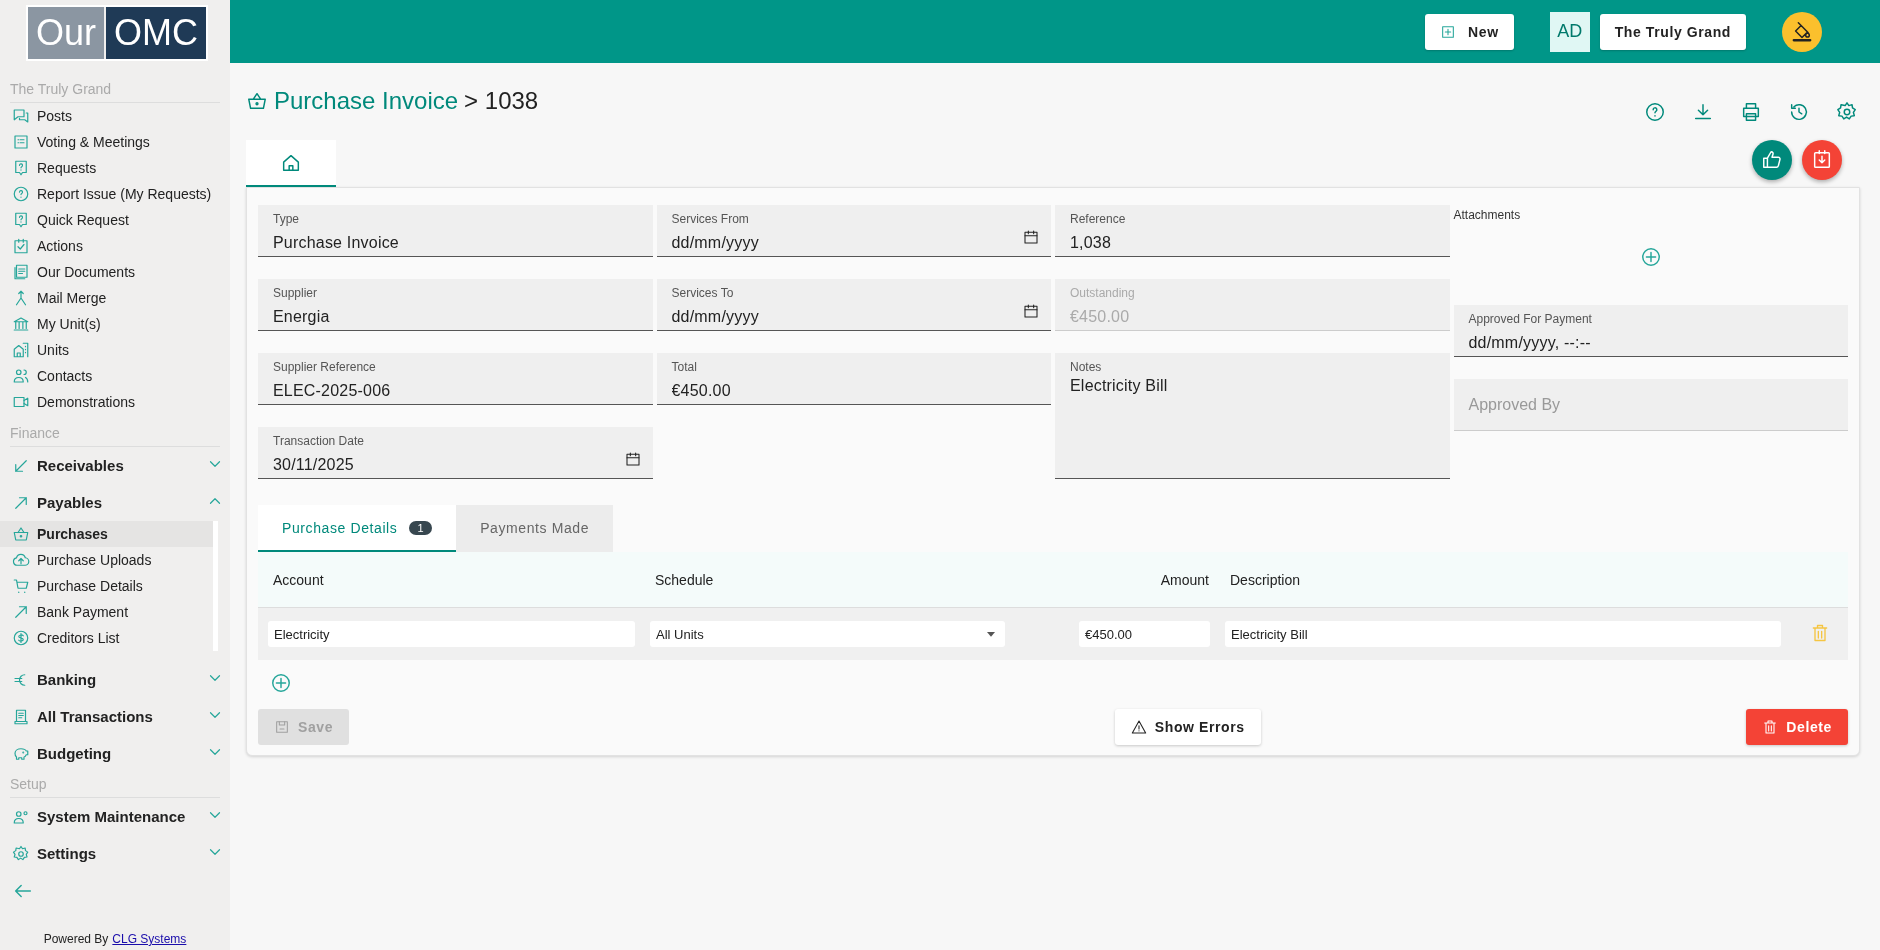 The width and height of the screenshot is (1880, 950). What do you see at coordinates (318, 441) in the screenshot?
I see `field-label: Transaction Date` at bounding box center [318, 441].